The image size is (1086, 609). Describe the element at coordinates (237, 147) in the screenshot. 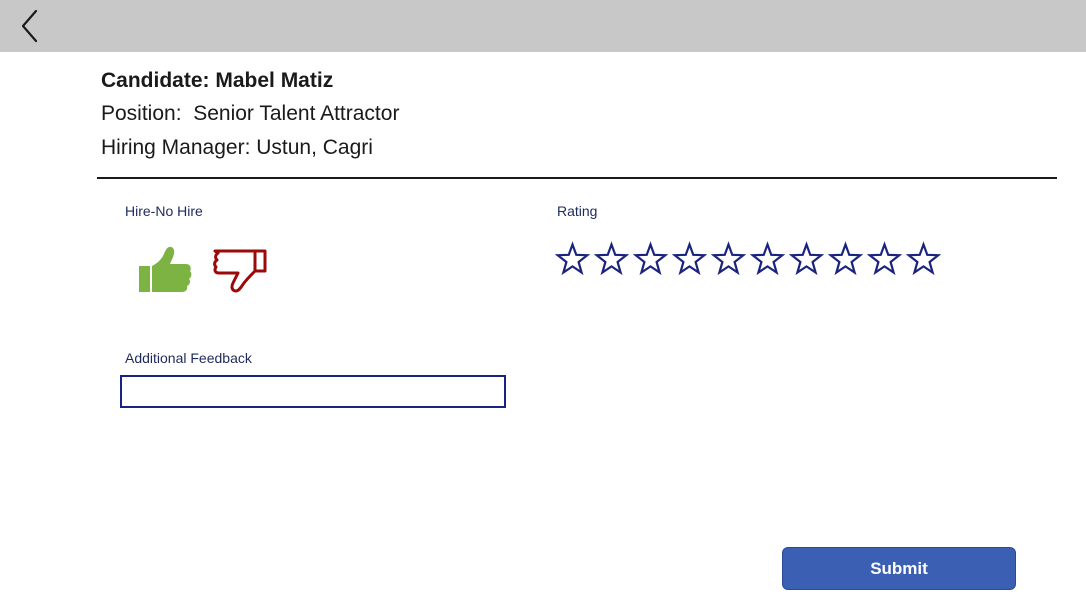

I see `hiring-manager-text: Hiring Manager: Ustun, Cagri` at that location.